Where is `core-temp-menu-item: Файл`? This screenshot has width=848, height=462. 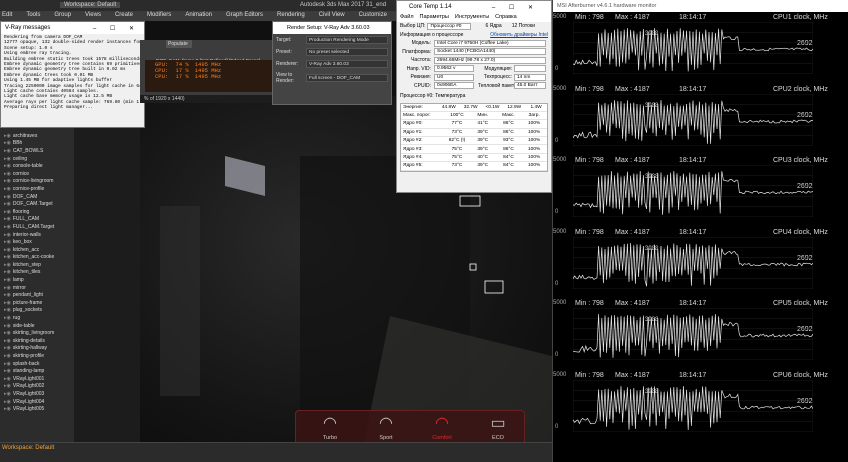 core-temp-menu-item: Файл is located at coordinates (407, 17).